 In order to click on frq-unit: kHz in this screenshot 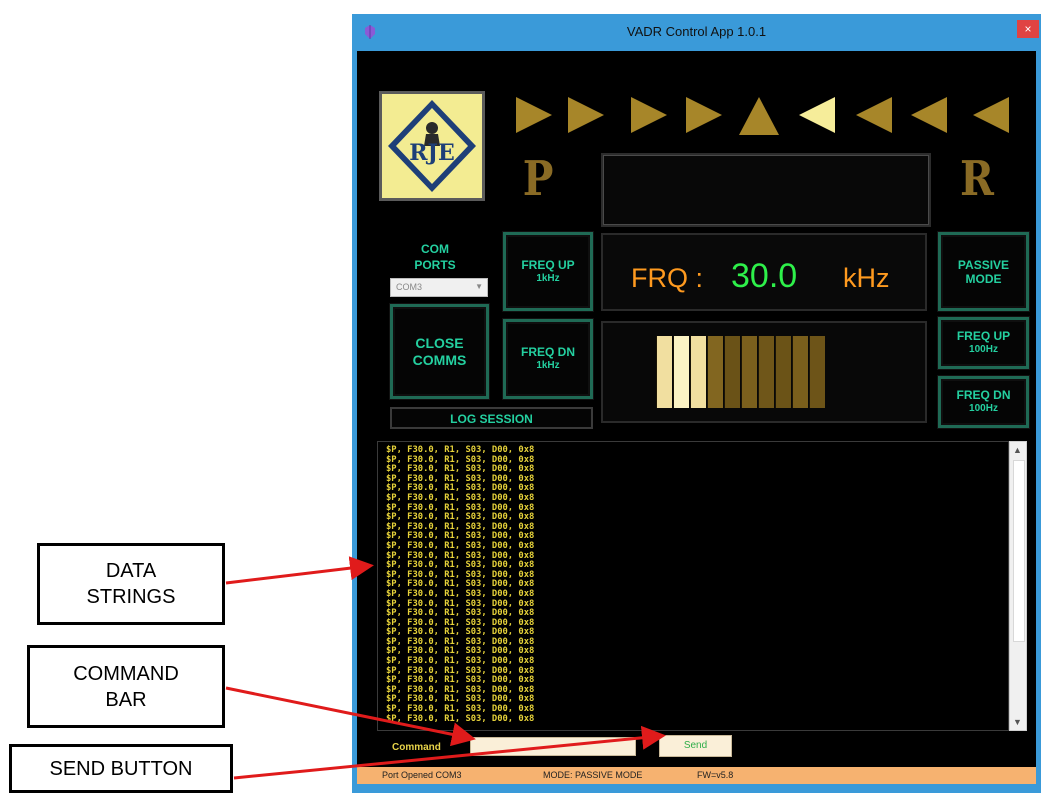, I will do `click(866, 278)`.